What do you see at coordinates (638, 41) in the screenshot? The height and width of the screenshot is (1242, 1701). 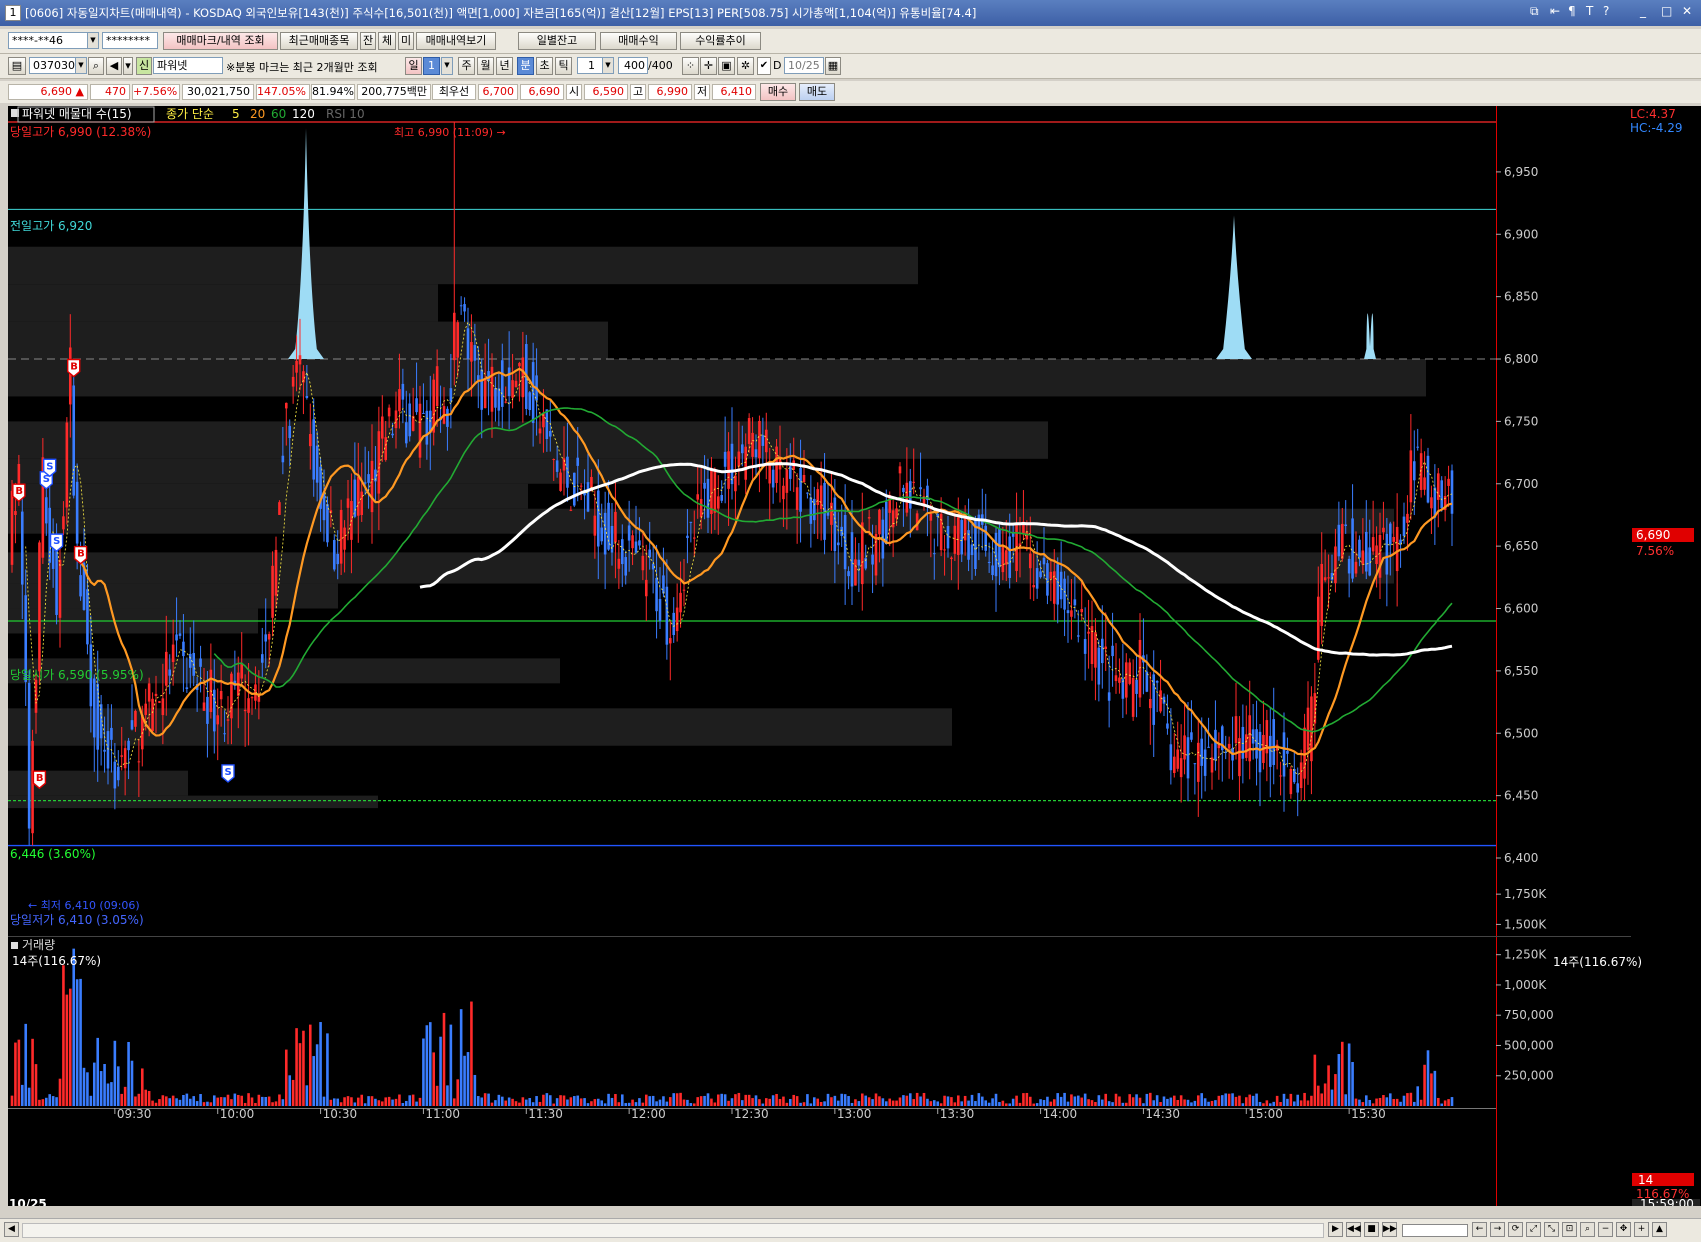 I see `trade-profit-button: 매매수익` at bounding box center [638, 41].